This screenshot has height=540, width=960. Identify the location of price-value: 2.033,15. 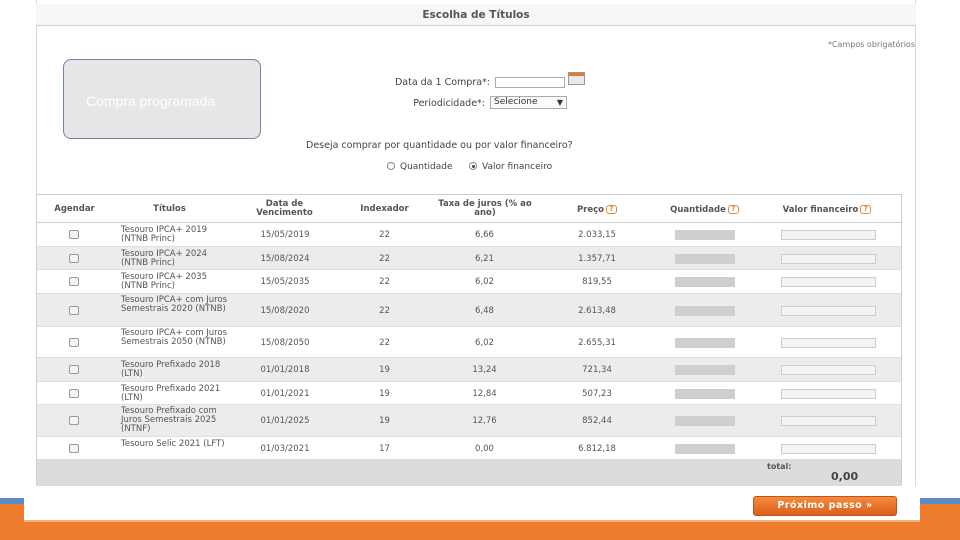
(597, 235).